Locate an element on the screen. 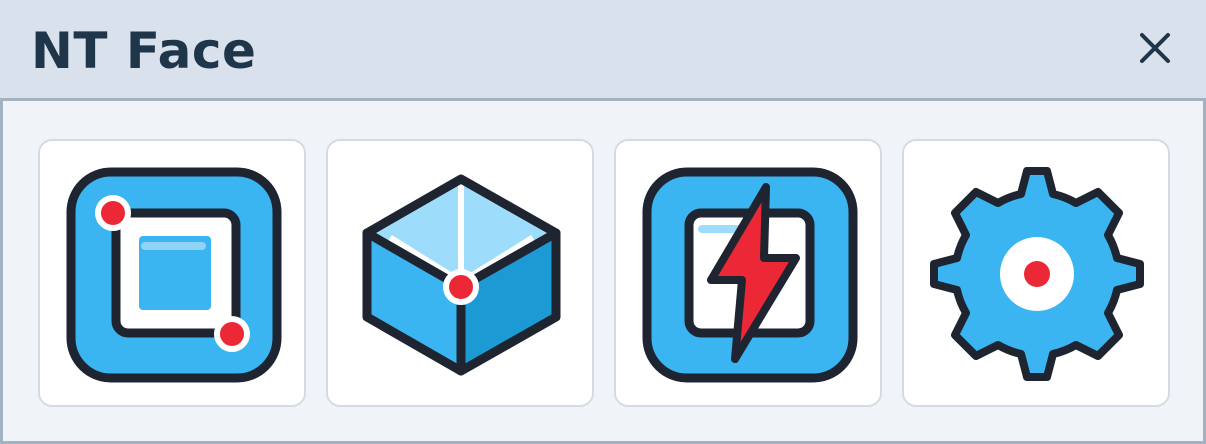 The height and width of the screenshot is (444, 1206). crop-frame-button is located at coordinates (172, 273).